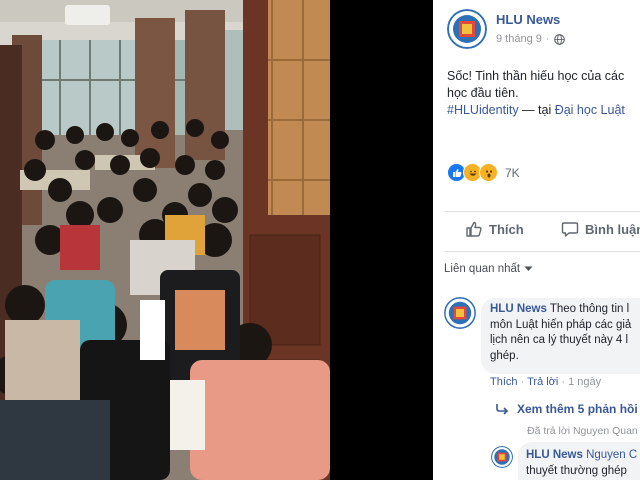 This screenshot has width=640, height=480. What do you see at coordinates (488, 172) in the screenshot?
I see `wow-reaction-icon` at bounding box center [488, 172].